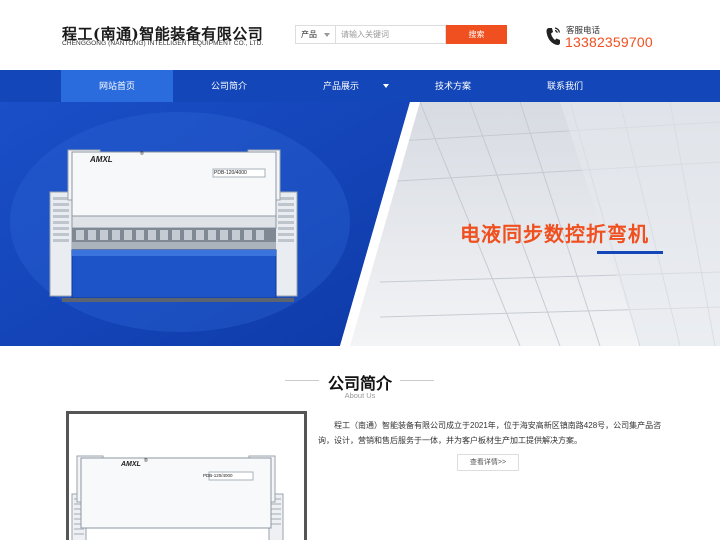 Image resolution: width=720 pixels, height=540 pixels. Describe the element at coordinates (630, 252) in the screenshot. I see `banner-underline` at that location.